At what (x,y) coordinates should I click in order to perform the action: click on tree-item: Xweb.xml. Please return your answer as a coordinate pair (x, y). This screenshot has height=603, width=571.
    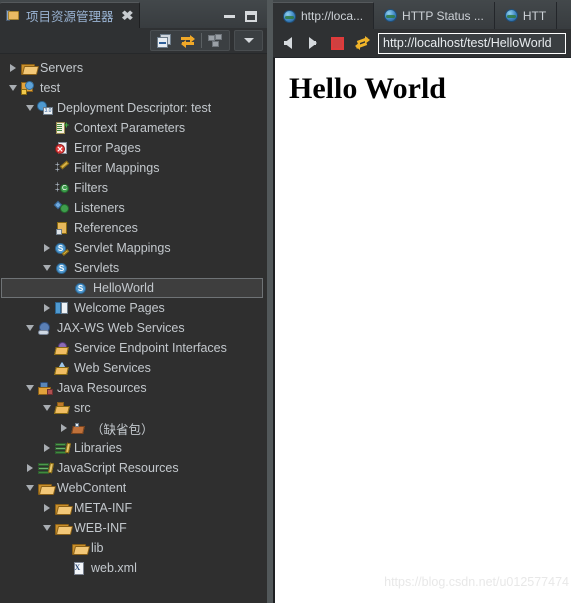
    Looking at the image, I should click on (133, 568).